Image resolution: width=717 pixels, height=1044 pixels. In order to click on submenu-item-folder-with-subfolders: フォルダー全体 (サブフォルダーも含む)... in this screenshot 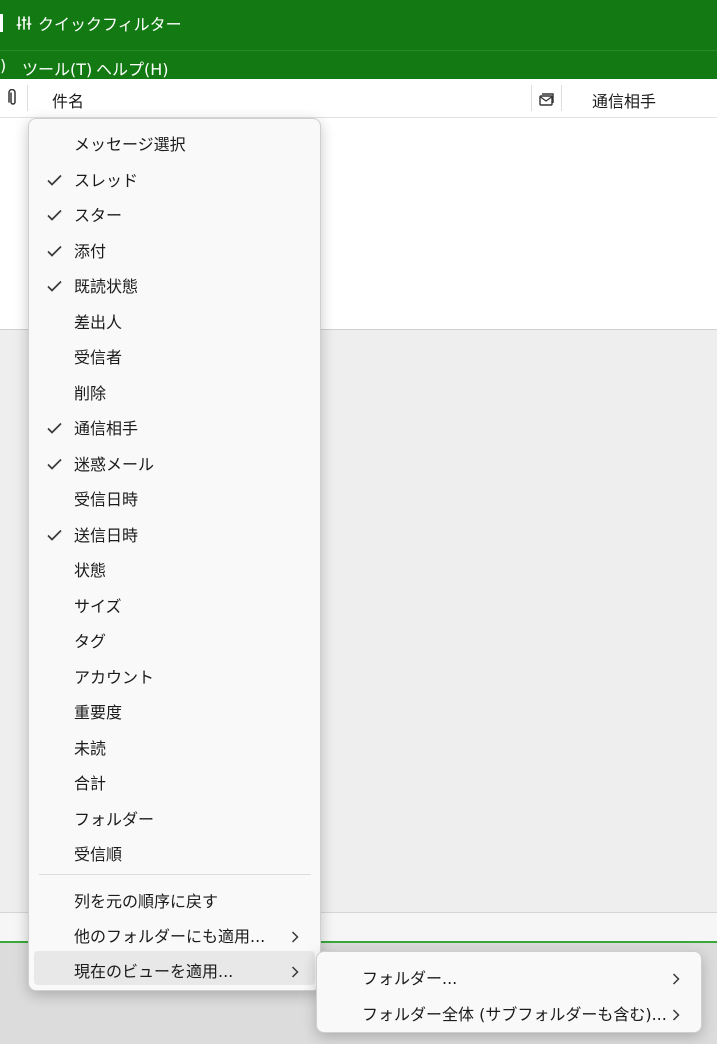, I will do `click(509, 1011)`.